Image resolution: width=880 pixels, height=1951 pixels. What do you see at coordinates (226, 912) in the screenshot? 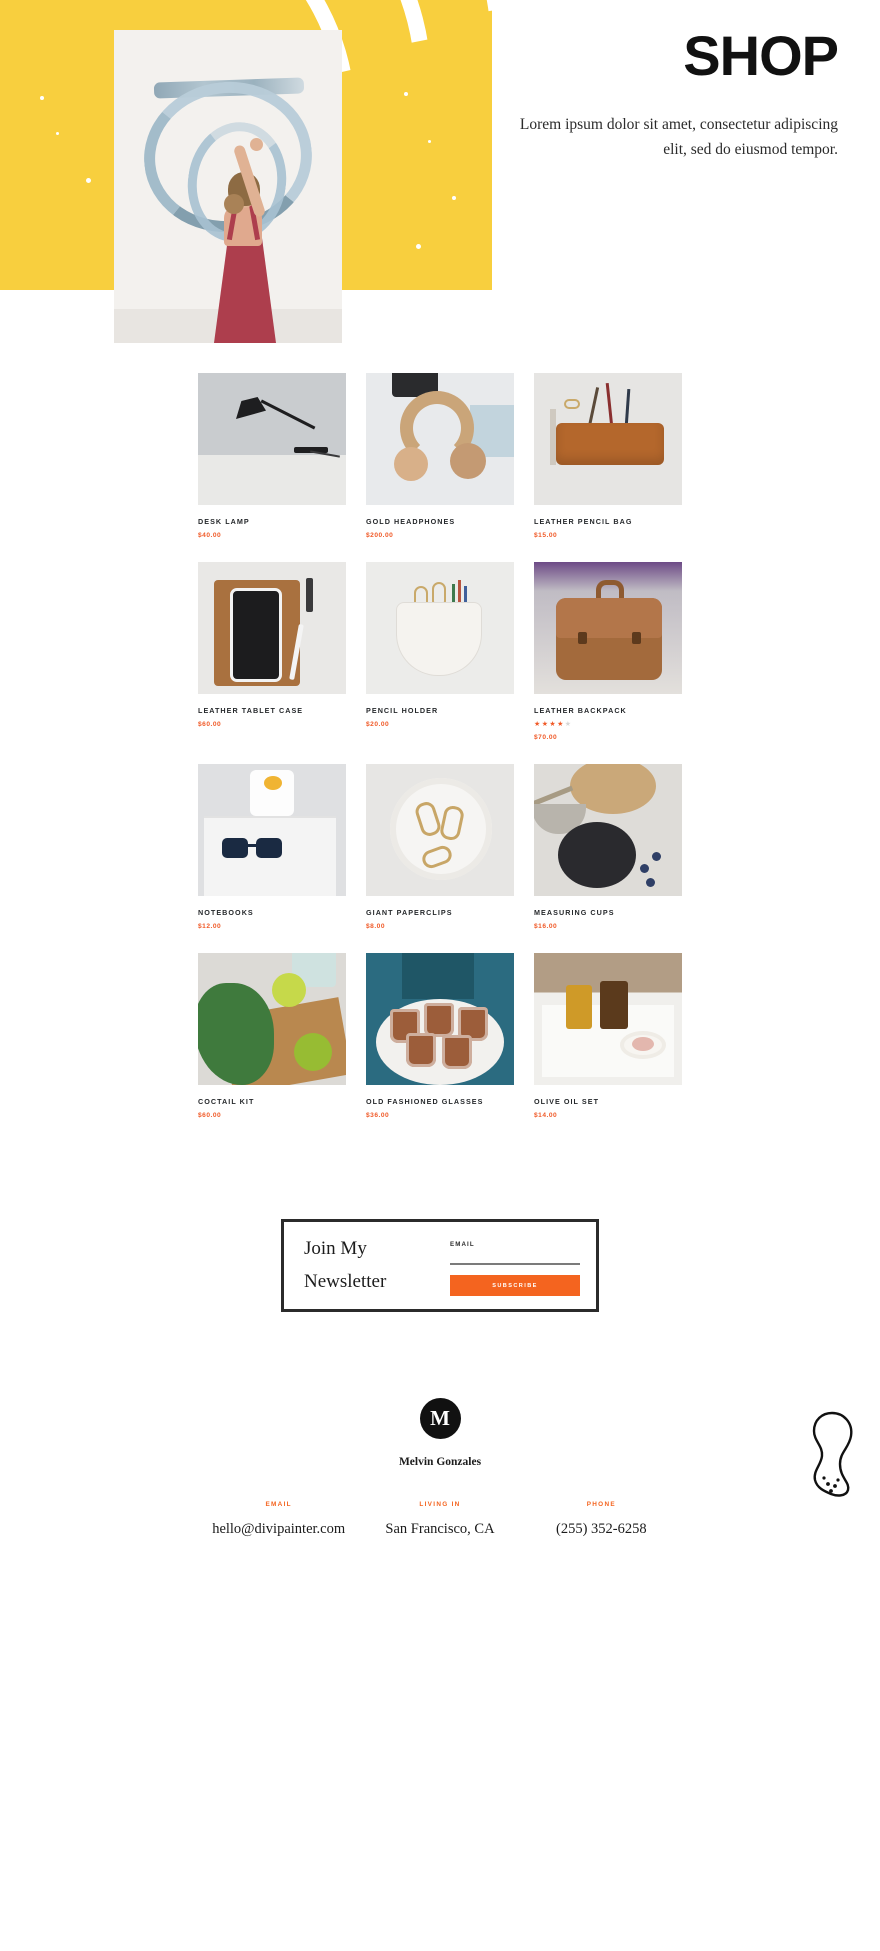
I see `product-title: NOTEBOOKS` at bounding box center [226, 912].